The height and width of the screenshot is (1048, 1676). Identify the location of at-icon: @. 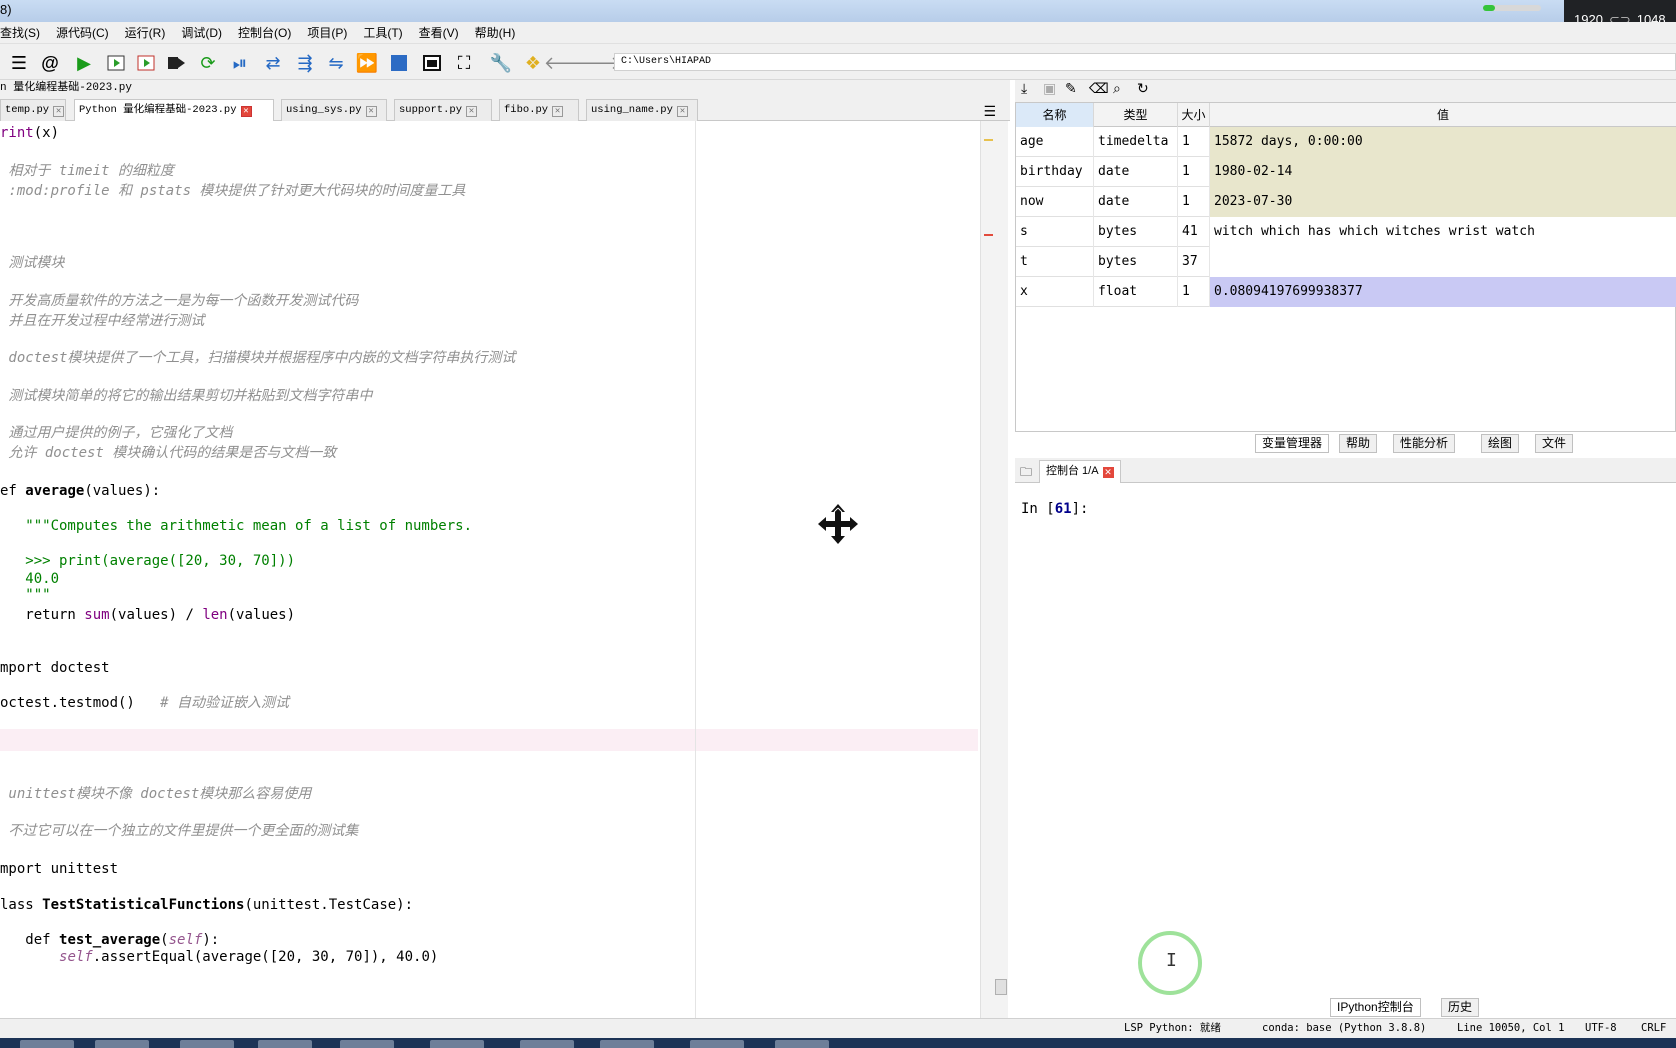
(50, 63).